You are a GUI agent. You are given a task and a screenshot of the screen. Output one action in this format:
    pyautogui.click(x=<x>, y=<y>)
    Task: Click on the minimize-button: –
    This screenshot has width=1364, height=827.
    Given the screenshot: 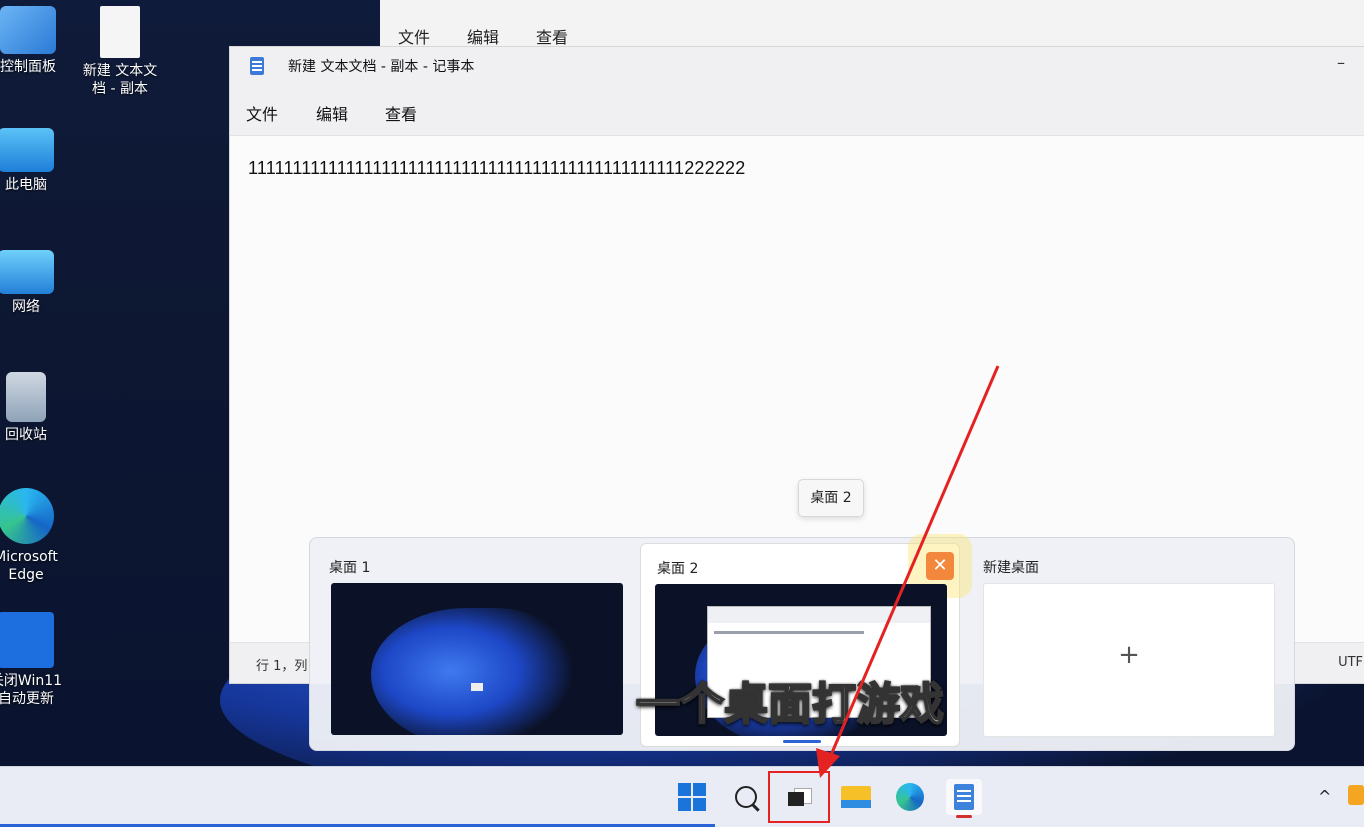 What is the action you would take?
    pyautogui.click(x=1341, y=63)
    